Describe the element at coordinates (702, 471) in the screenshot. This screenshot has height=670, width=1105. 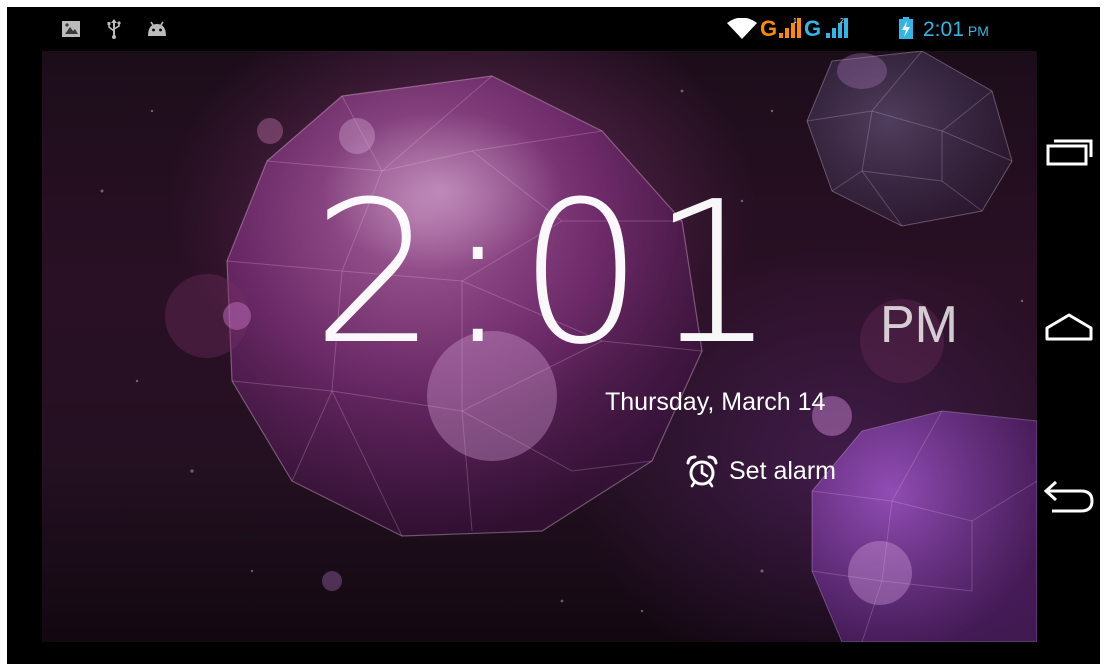
I see `alarm-clock-icon` at that location.